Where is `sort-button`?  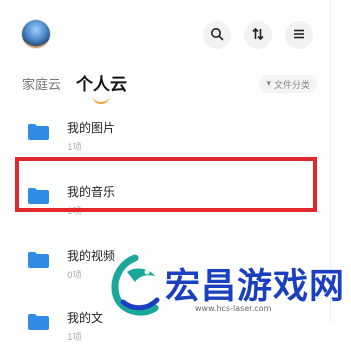 sort-button is located at coordinates (258, 35).